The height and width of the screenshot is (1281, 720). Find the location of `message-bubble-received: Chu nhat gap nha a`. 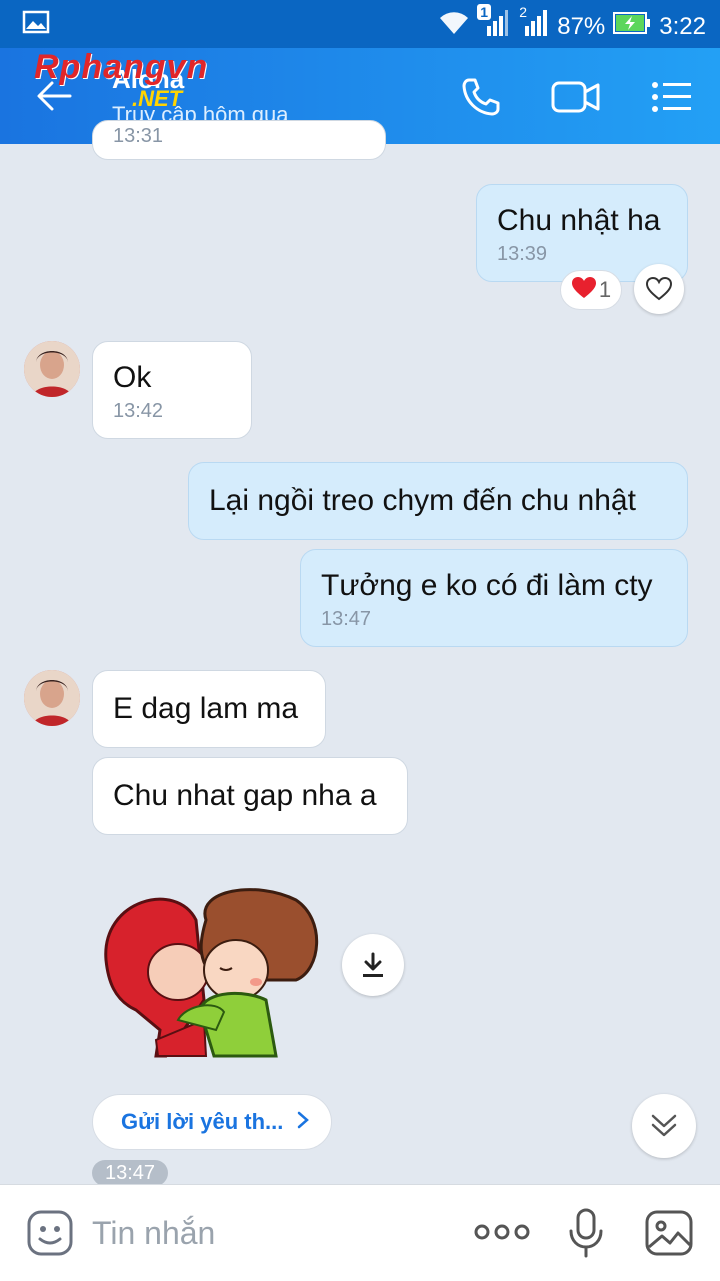

message-bubble-received: Chu nhat gap nha a is located at coordinates (250, 796).